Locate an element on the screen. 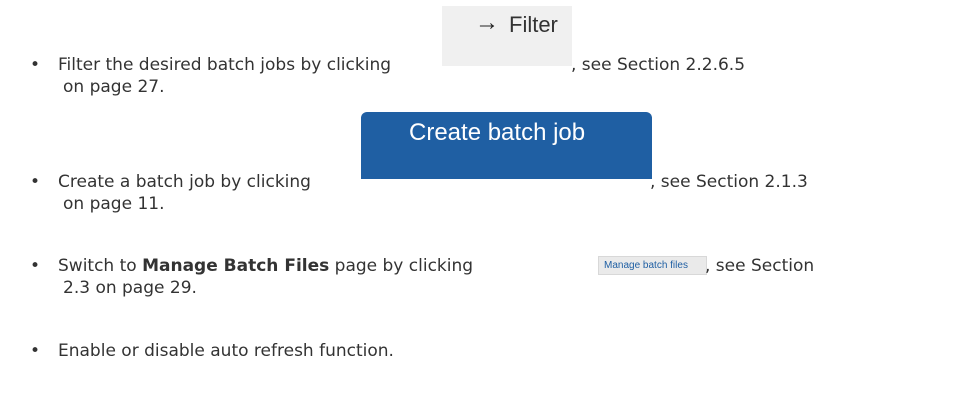  bullet-text: Enable or disable auto refresh function. is located at coordinates (226, 351).